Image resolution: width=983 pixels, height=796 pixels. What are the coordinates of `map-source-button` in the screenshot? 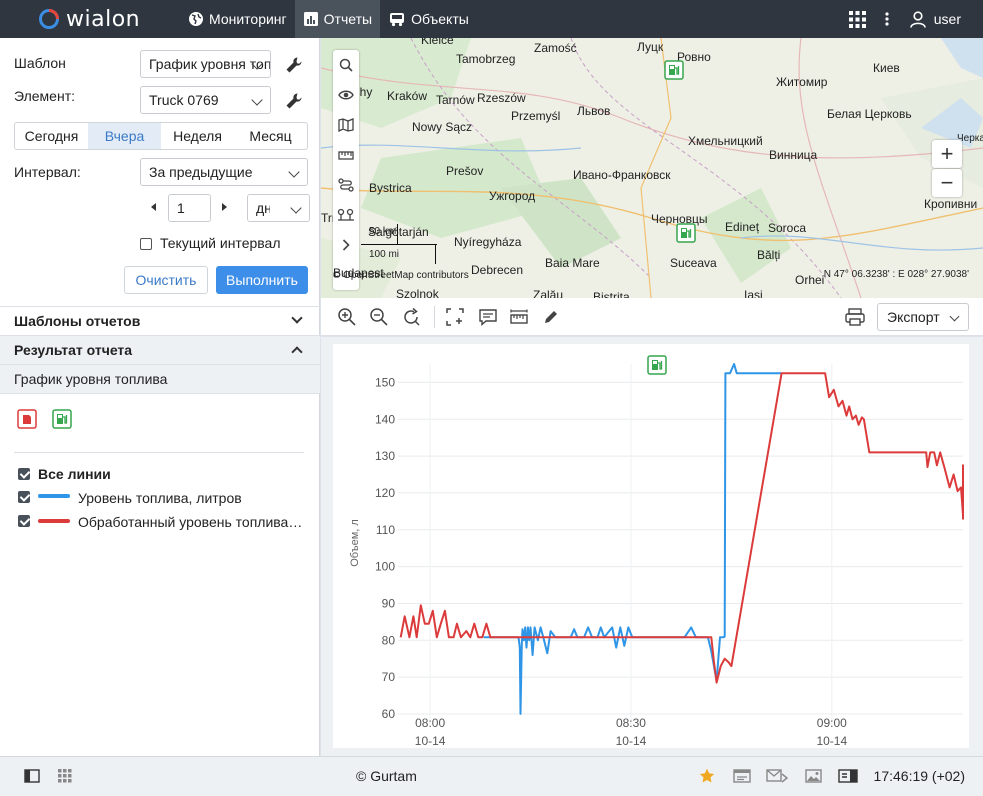 It's located at (346, 125).